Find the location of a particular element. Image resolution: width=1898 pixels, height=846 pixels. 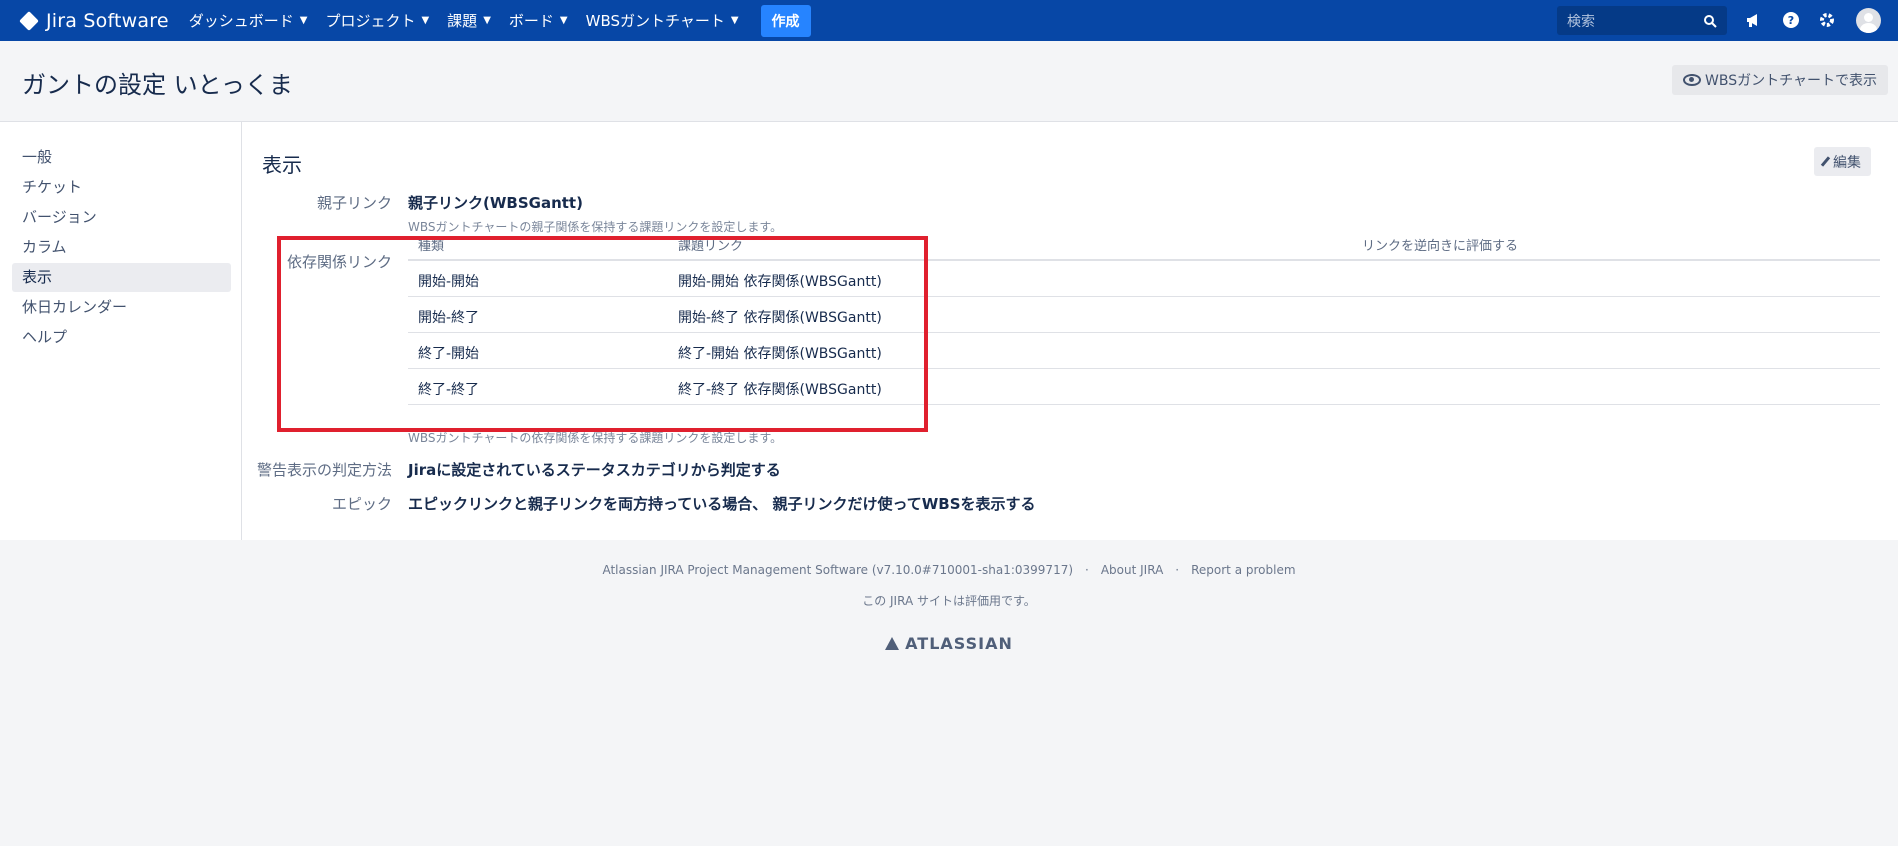

parent-link-label: 親子リンク is located at coordinates (354, 203).